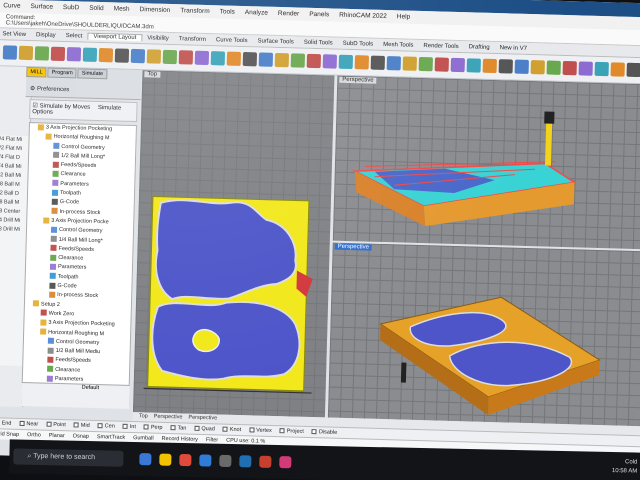 This screenshot has width=640, height=480. I want to click on status-item: Grid Snap, so click(9, 434).